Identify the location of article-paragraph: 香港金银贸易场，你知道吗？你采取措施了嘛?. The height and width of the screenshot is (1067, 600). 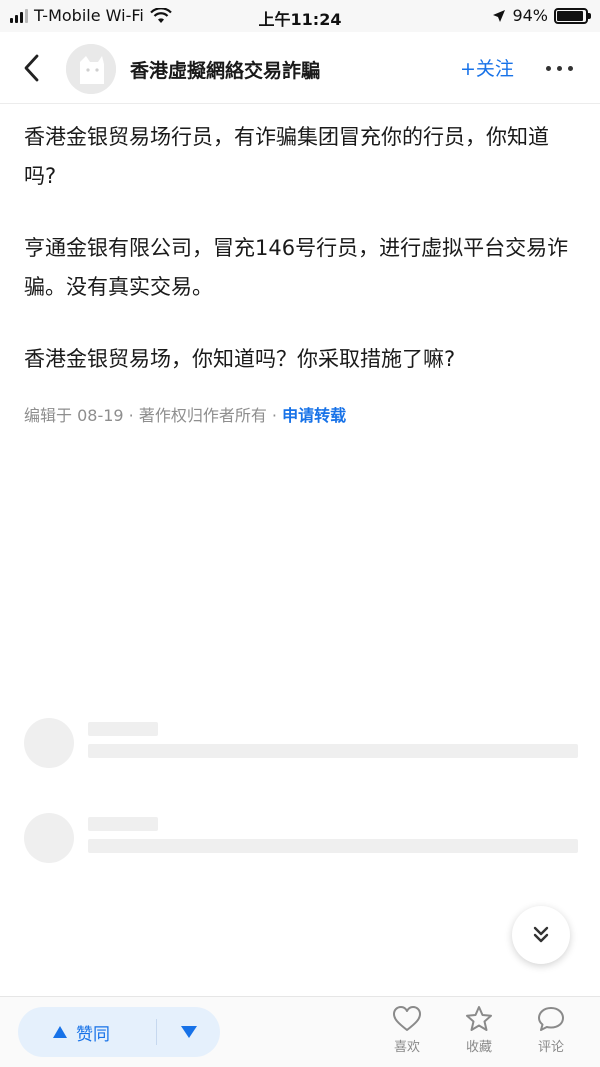
(240, 359).